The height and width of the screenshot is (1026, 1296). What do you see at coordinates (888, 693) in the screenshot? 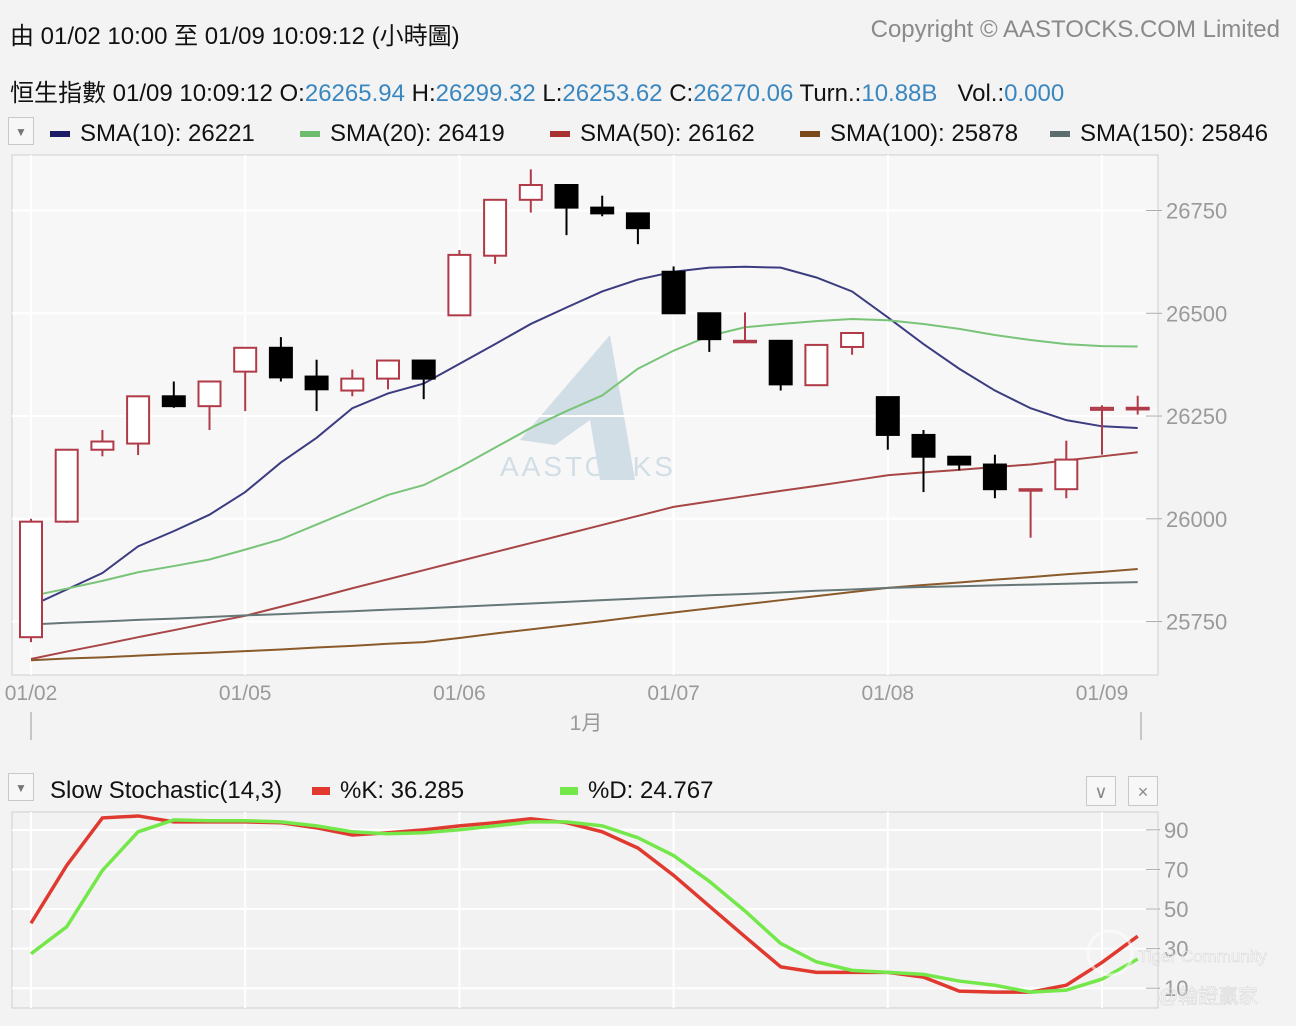
I see `time-tick-label: 01/08` at bounding box center [888, 693].